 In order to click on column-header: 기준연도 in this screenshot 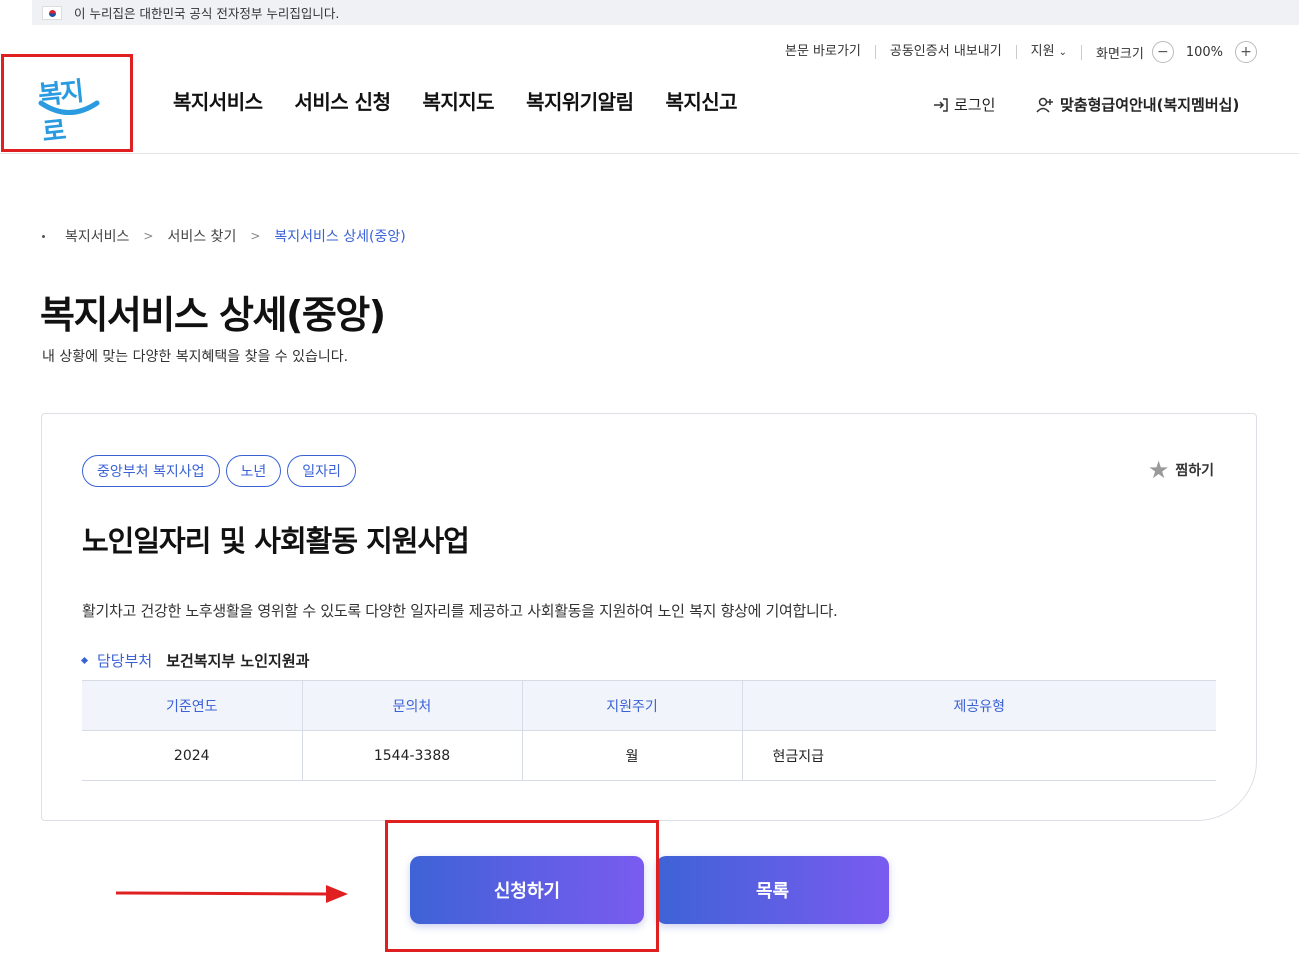, I will do `click(192, 705)`.